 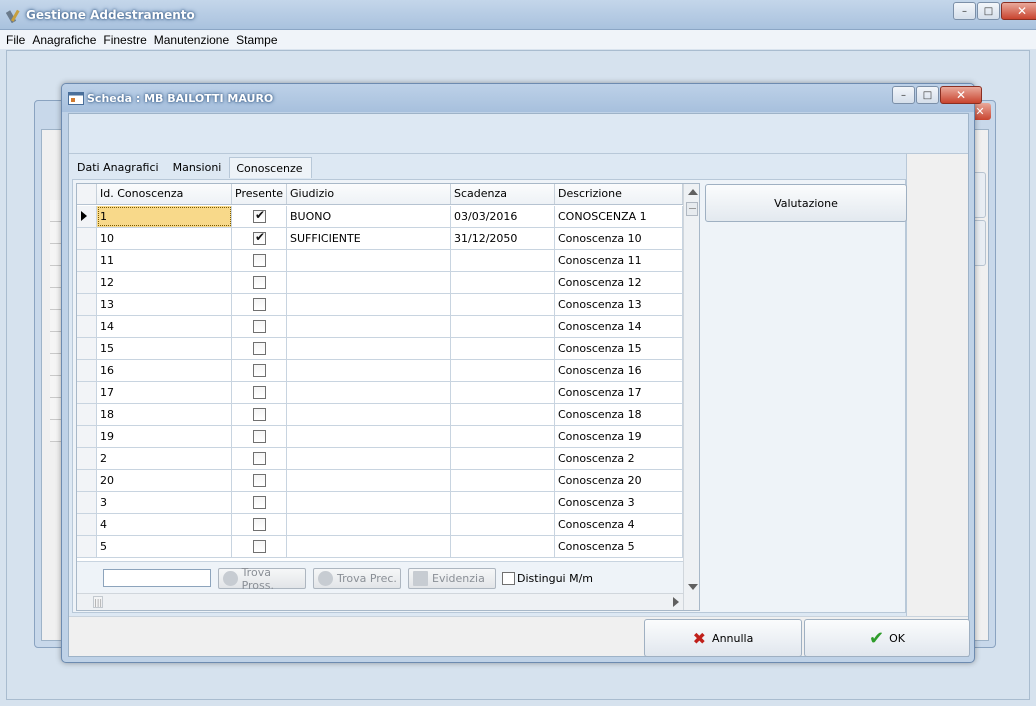 What do you see at coordinates (508, 578) in the screenshot?
I see `distingui-checkbox-box` at bounding box center [508, 578].